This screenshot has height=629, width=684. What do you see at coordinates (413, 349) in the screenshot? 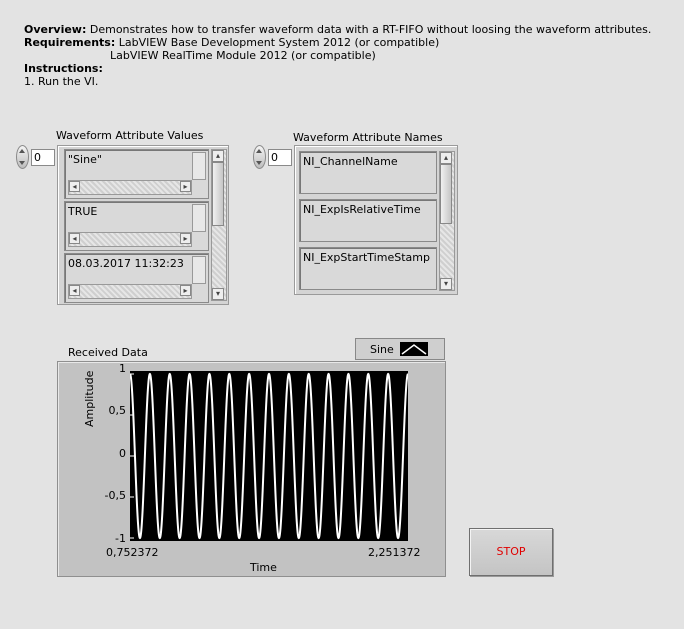
I see `legend-line-swatch-icon` at bounding box center [413, 349].